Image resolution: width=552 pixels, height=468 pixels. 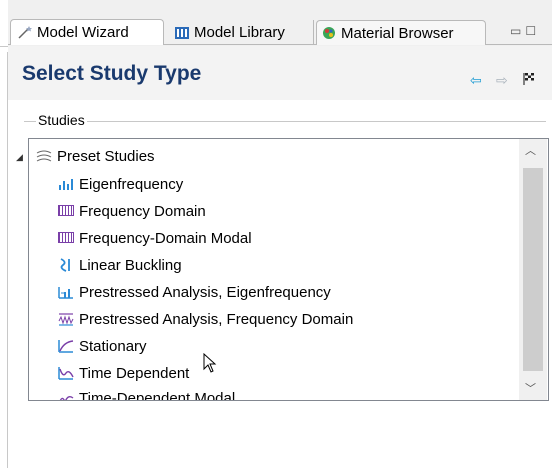 I want to click on scroll-up-icon: ︿, so click(x=530, y=150).